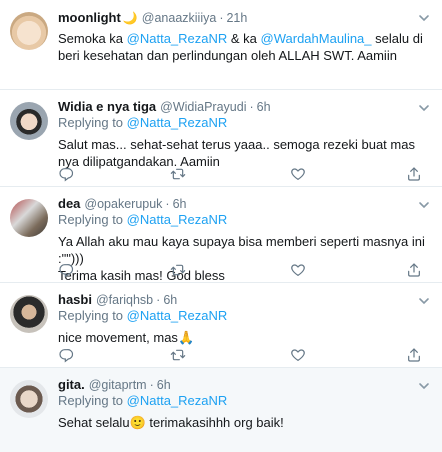  What do you see at coordinates (118, 385) in the screenshot?
I see `user-handle: @gitaprtm` at bounding box center [118, 385].